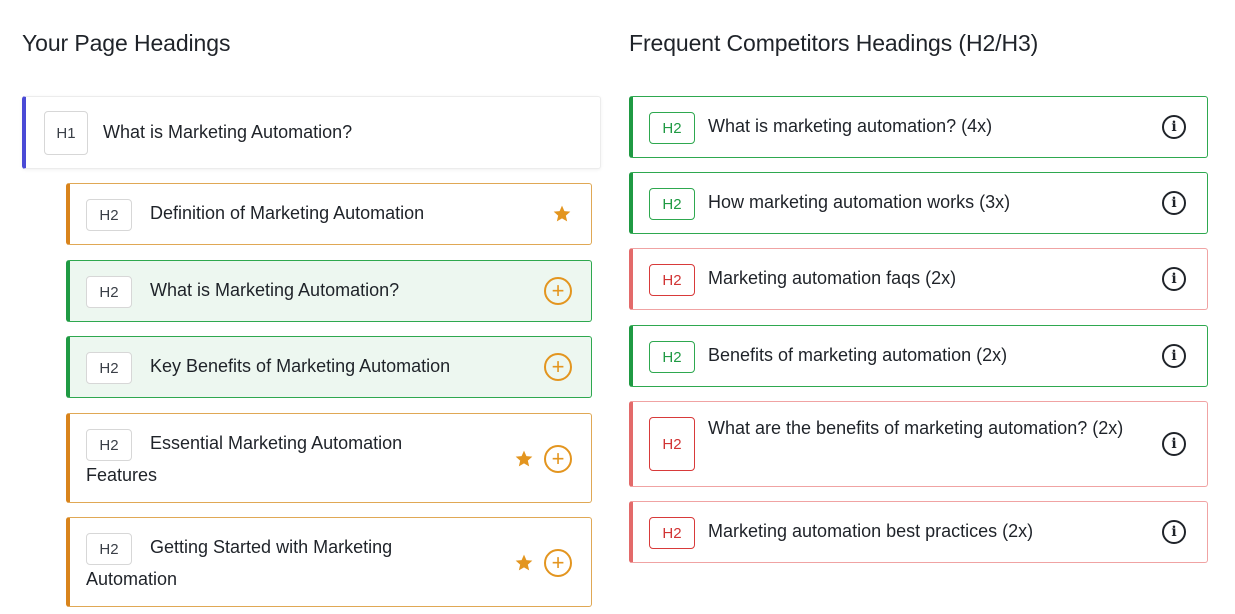  I want to click on competitor-heading-text: Benefits of marketing automation (2x), so click(858, 355).